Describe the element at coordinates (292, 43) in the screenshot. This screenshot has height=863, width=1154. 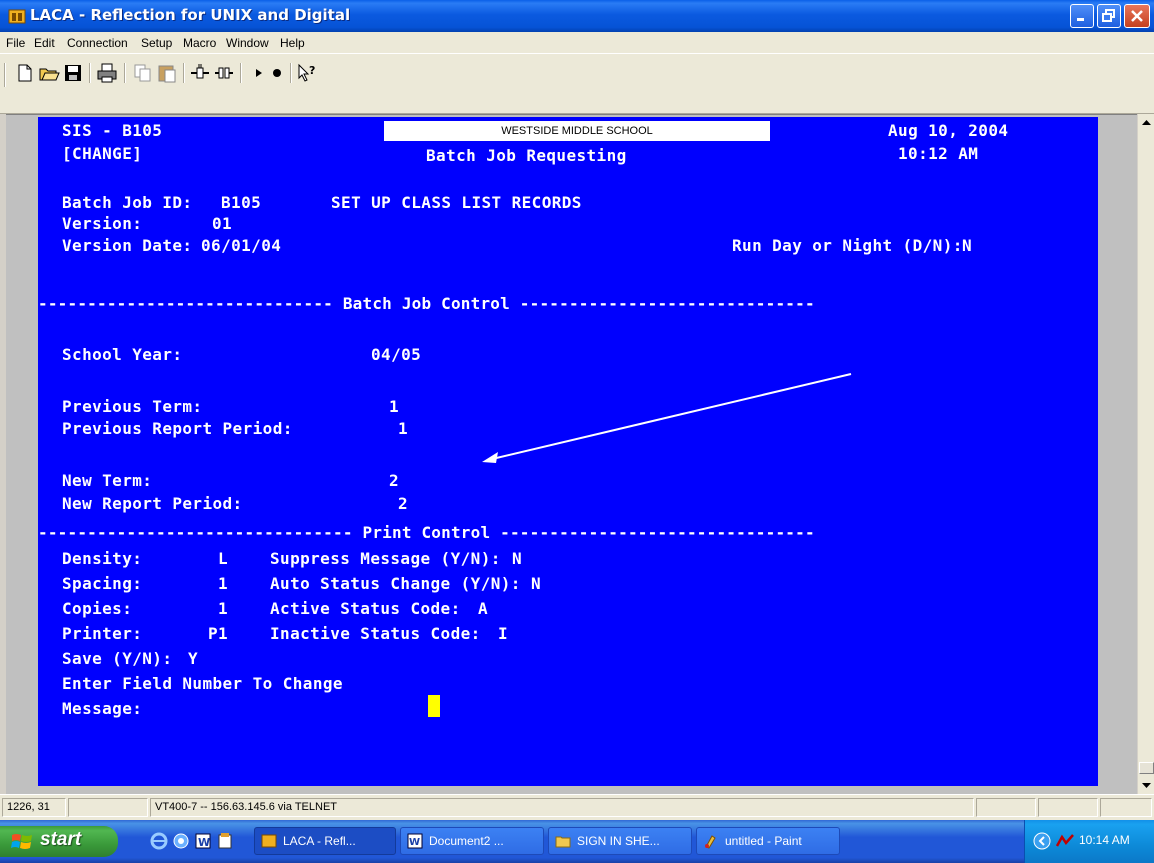
I see `menu-help: Help` at that location.